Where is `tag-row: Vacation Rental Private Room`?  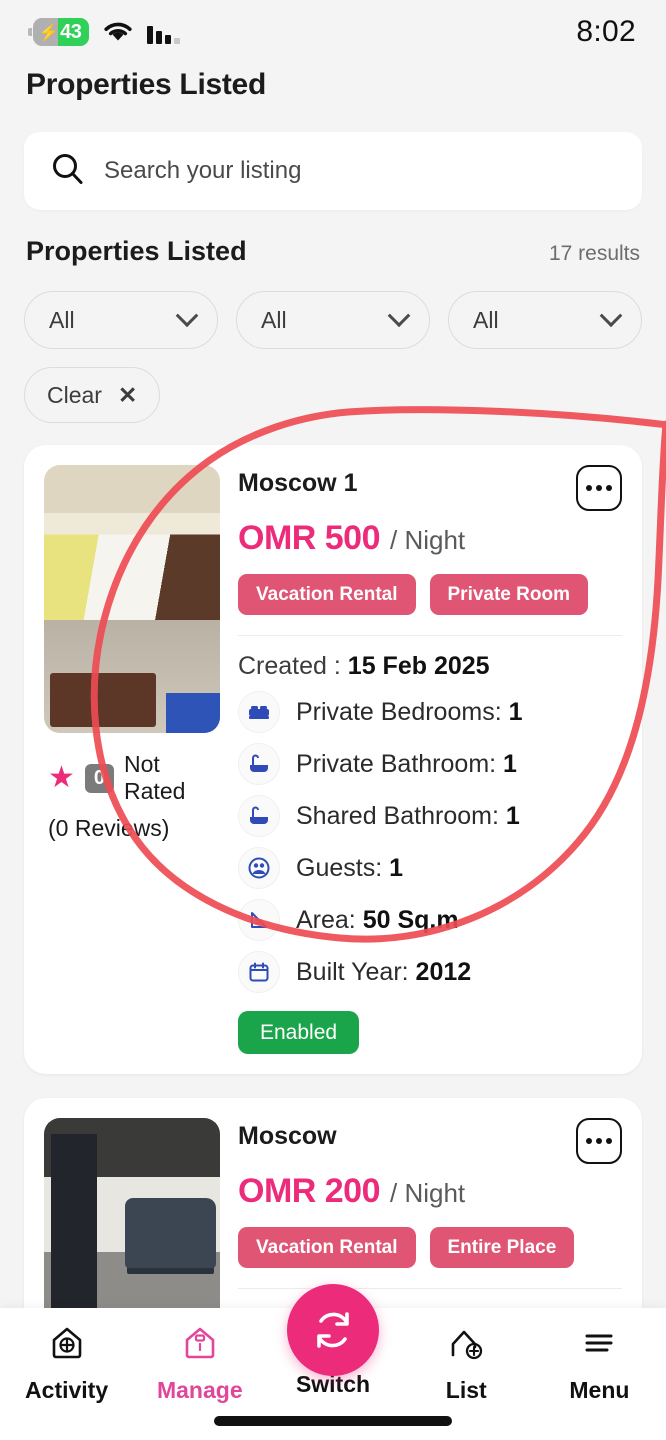 tag-row: Vacation Rental Private Room is located at coordinates (430, 594).